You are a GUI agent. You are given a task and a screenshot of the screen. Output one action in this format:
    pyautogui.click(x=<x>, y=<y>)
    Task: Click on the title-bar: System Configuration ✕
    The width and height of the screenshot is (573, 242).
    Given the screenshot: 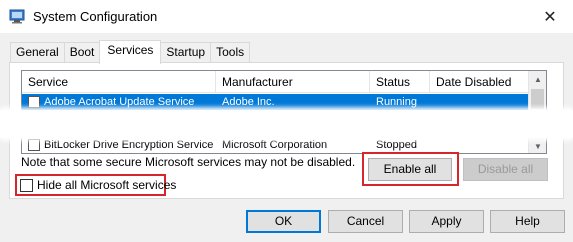 What is the action you would take?
    pyautogui.click(x=286, y=16)
    